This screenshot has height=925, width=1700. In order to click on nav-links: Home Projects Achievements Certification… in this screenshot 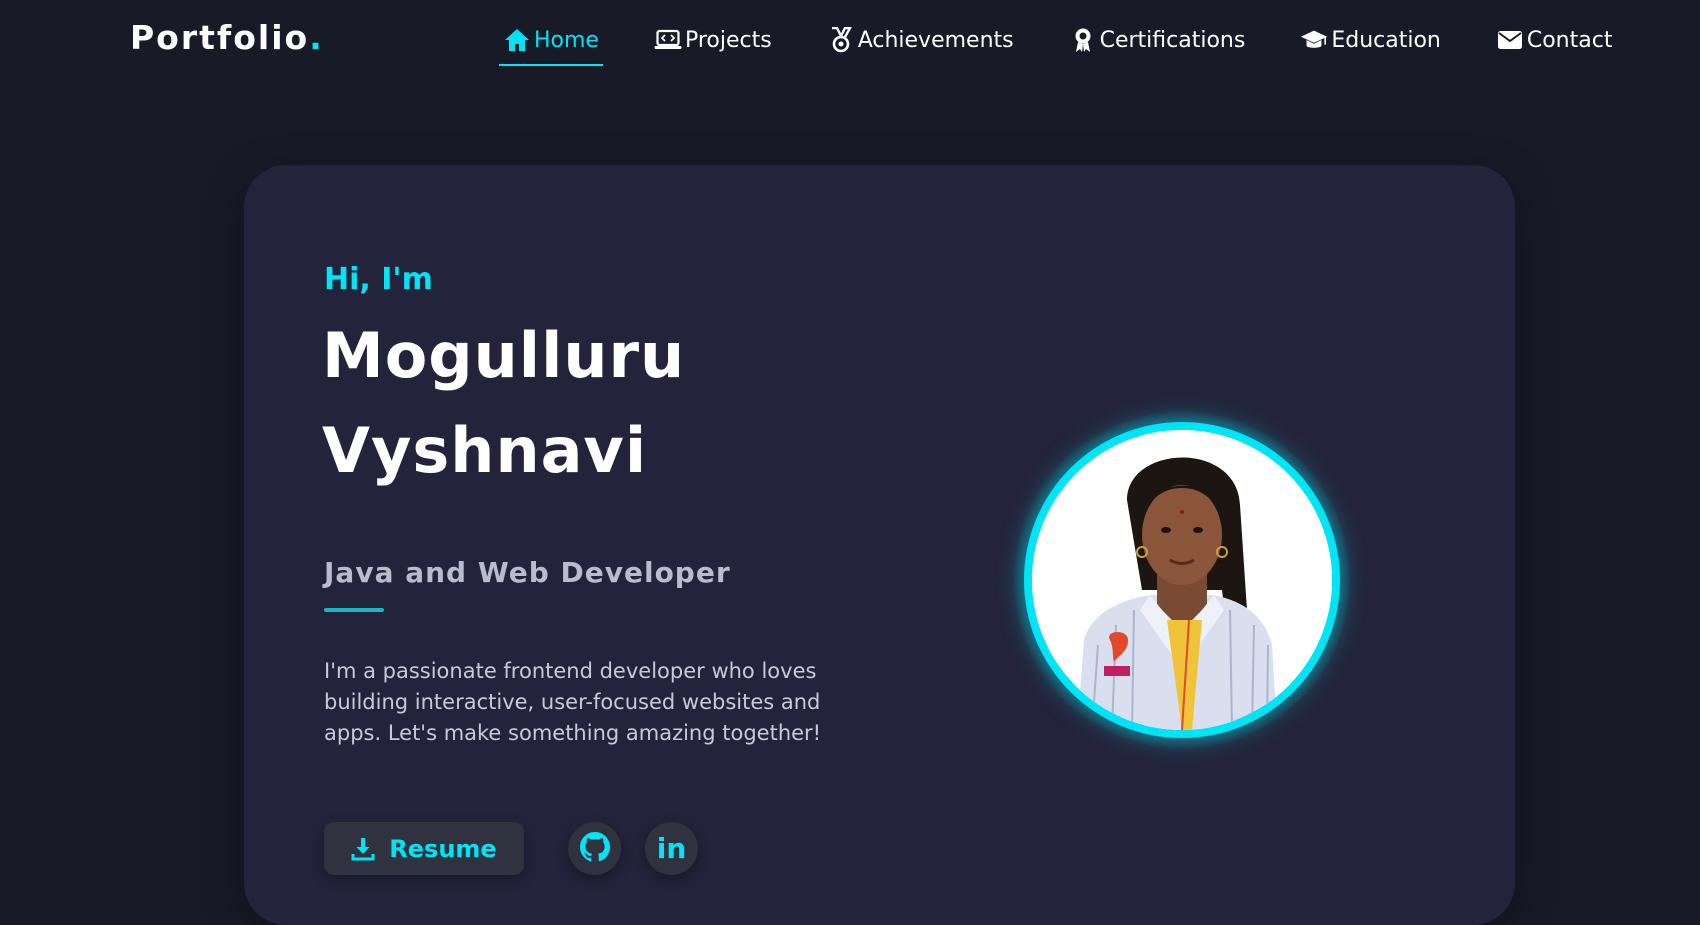, I will do `click(1056, 44)`.